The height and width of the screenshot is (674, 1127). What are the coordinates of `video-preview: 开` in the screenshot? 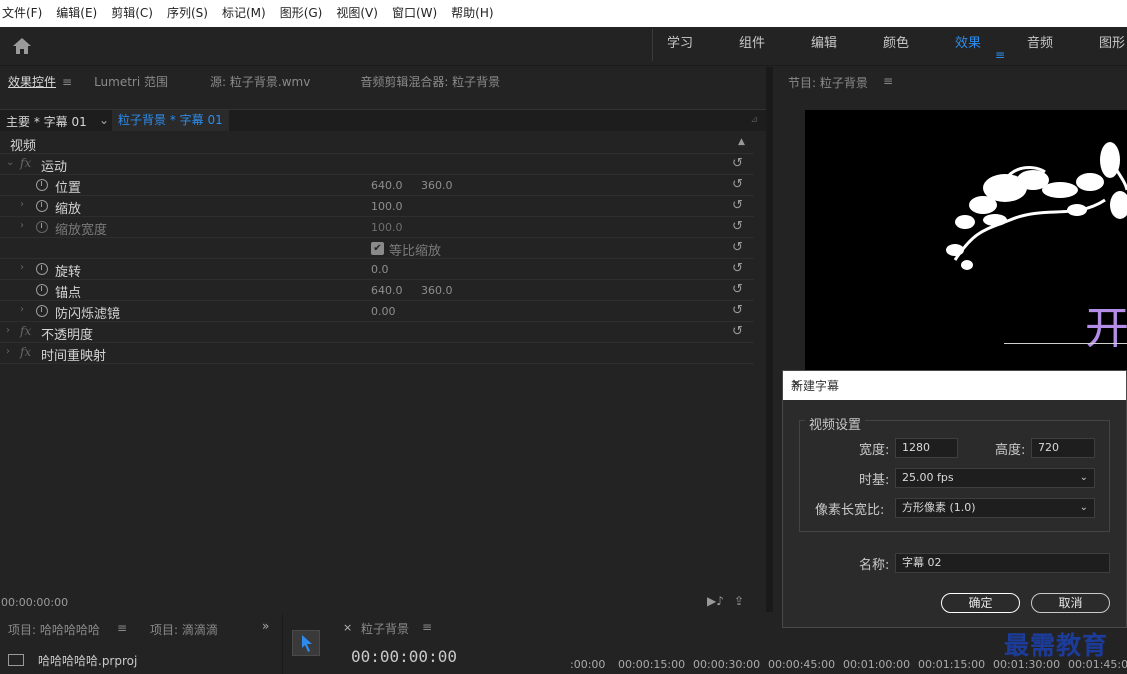 It's located at (966, 240).